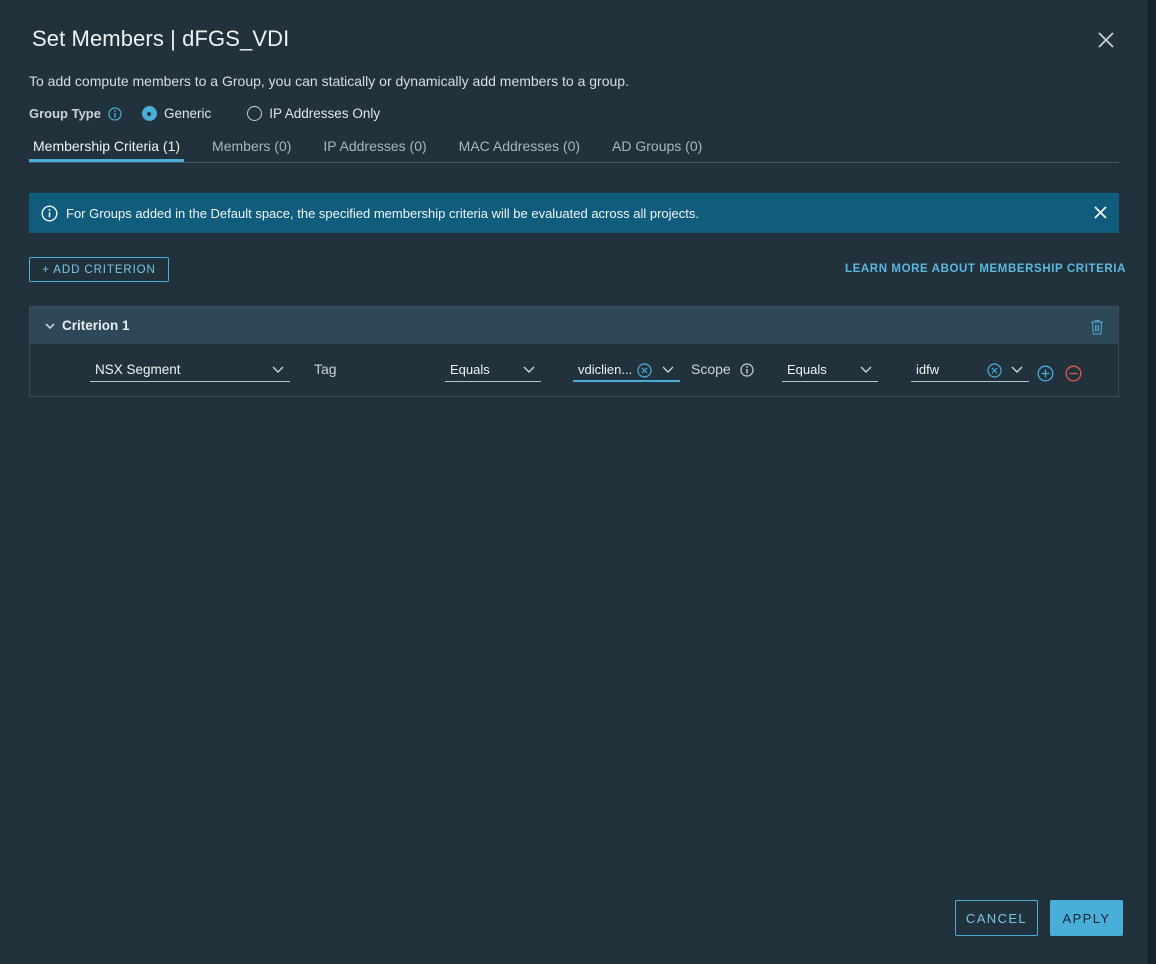  I want to click on scope-value-select: idfw, so click(970, 370).